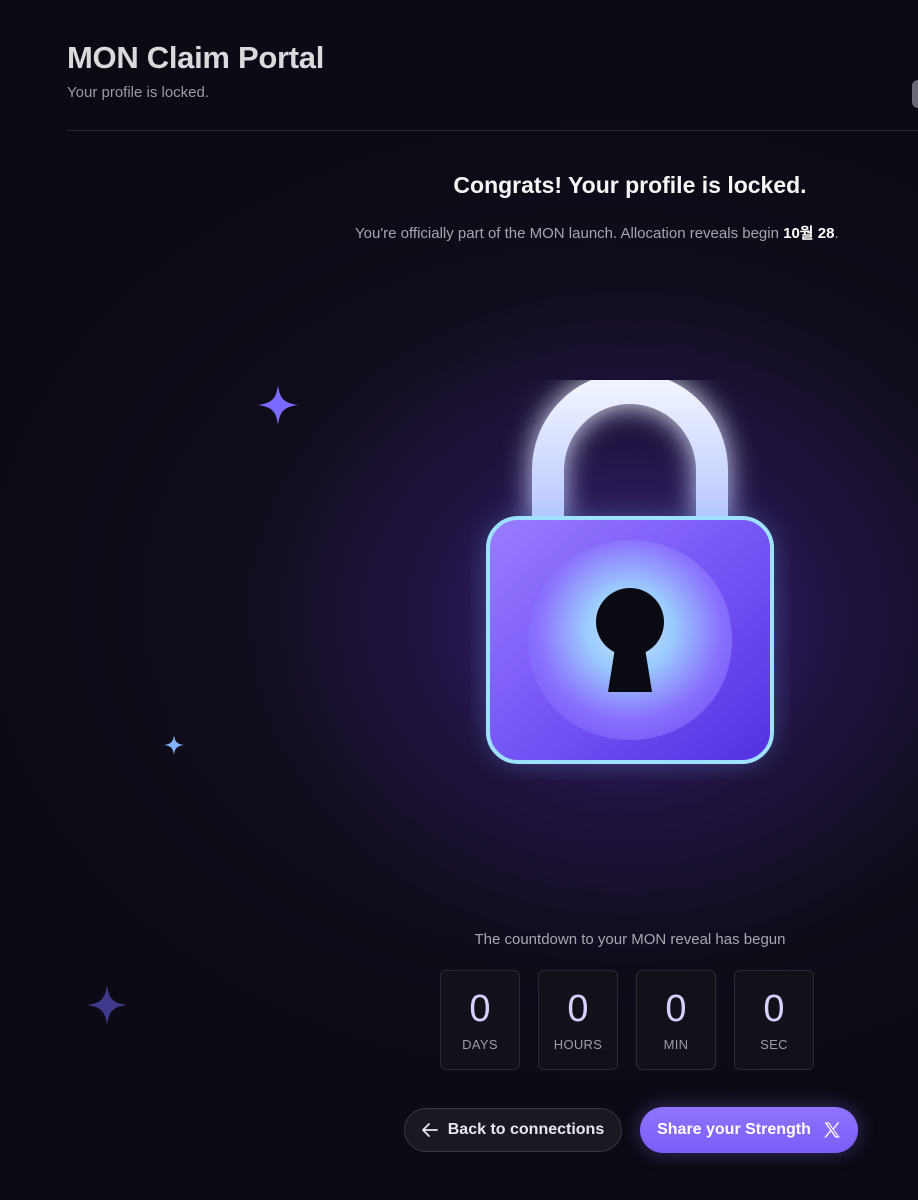  What do you see at coordinates (774, 1044) in the screenshot?
I see `countdown-label: SEC` at bounding box center [774, 1044].